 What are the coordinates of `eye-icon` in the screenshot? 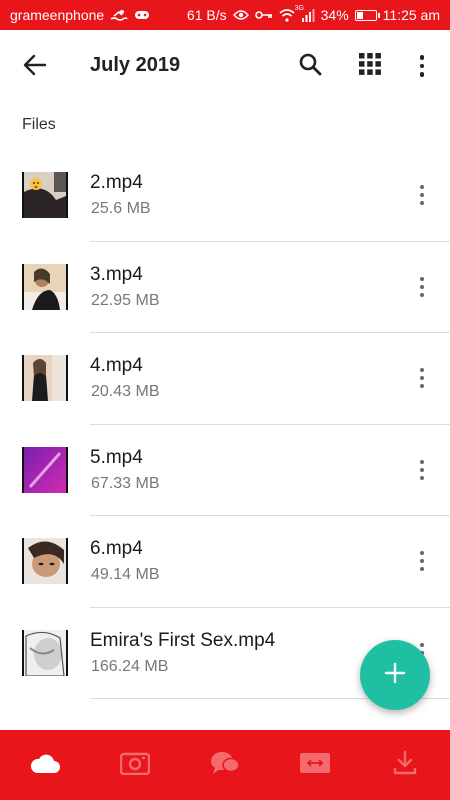 It's located at (240, 15).